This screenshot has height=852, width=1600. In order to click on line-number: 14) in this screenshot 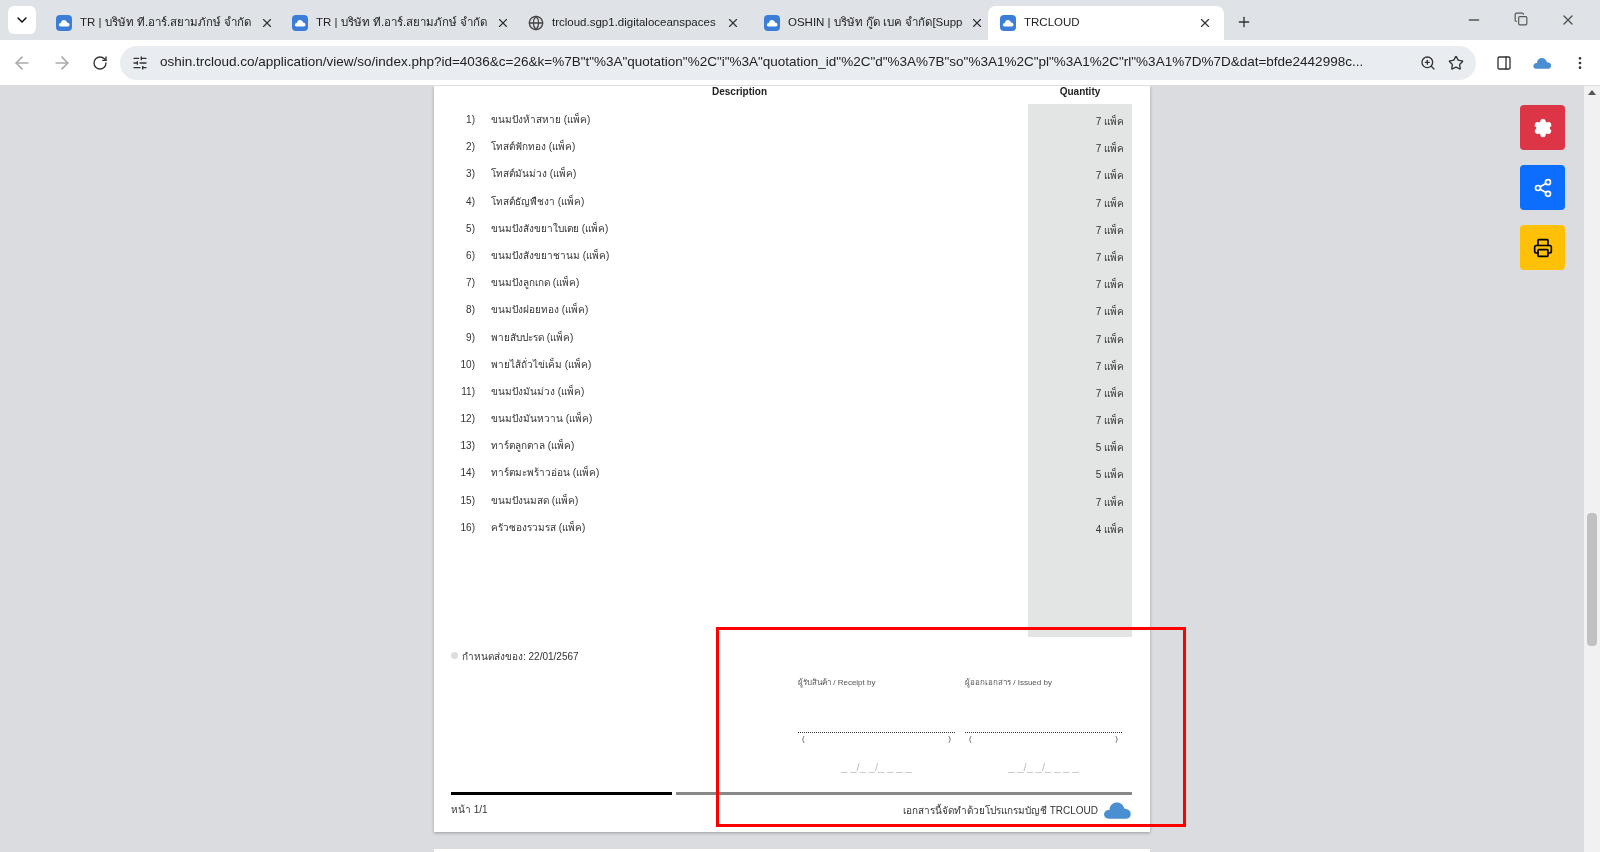, I will do `click(467, 473)`.